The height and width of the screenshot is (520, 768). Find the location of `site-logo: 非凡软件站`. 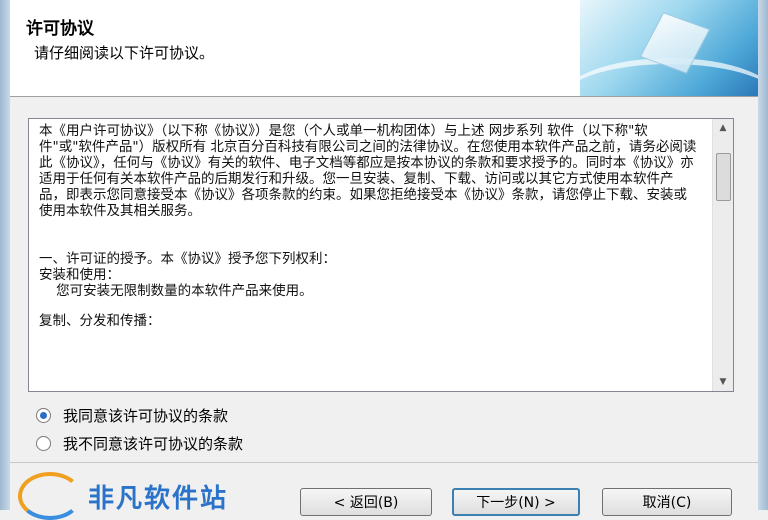

site-logo: 非凡软件站 is located at coordinates (123, 496).